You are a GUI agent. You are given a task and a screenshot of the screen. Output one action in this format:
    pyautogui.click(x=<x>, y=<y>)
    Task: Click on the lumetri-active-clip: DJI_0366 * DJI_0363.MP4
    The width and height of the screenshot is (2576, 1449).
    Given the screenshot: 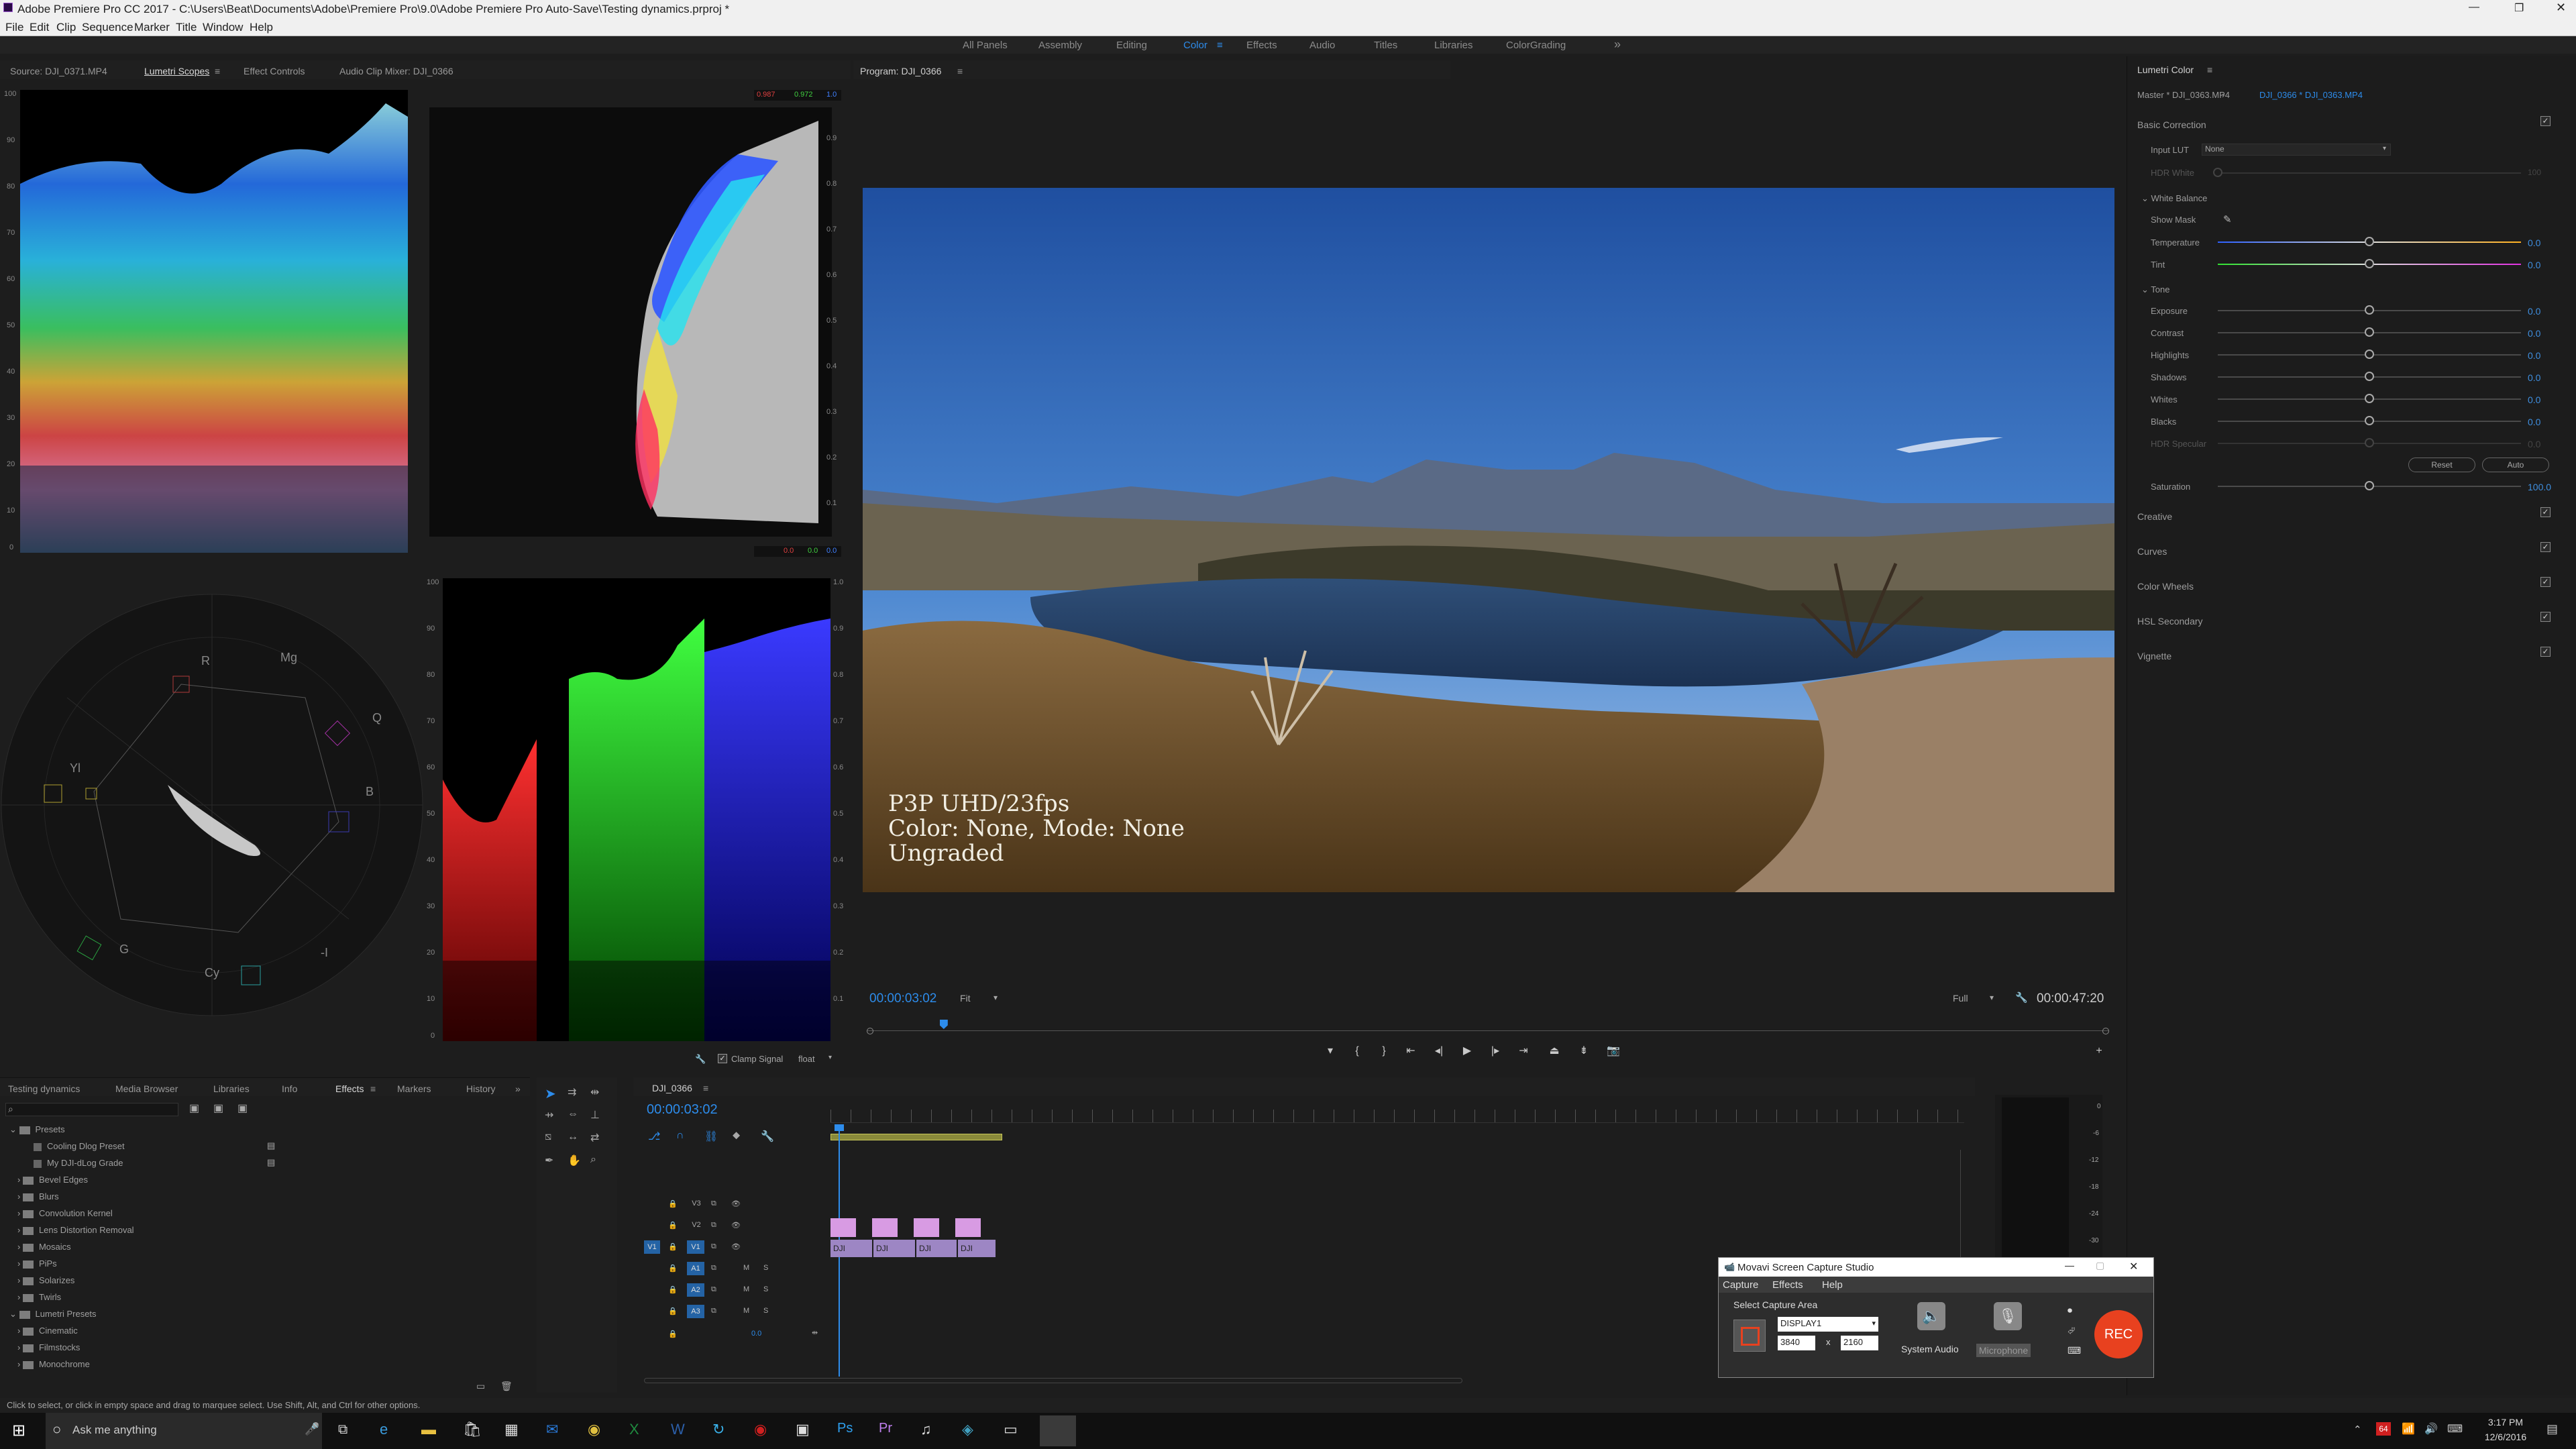 What is the action you would take?
    pyautogui.click(x=2311, y=95)
    